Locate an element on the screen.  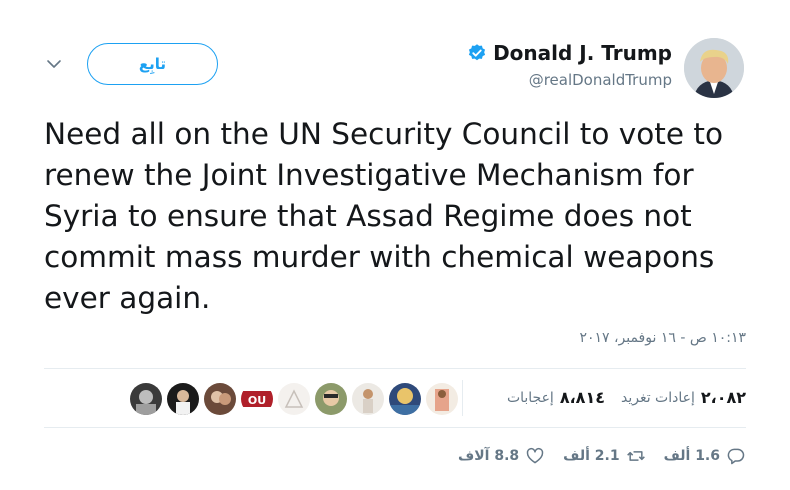
tweet-actions: 1.6 ألف 2.1 ألف 8.8 آلاف is located at coordinates (602, 456).